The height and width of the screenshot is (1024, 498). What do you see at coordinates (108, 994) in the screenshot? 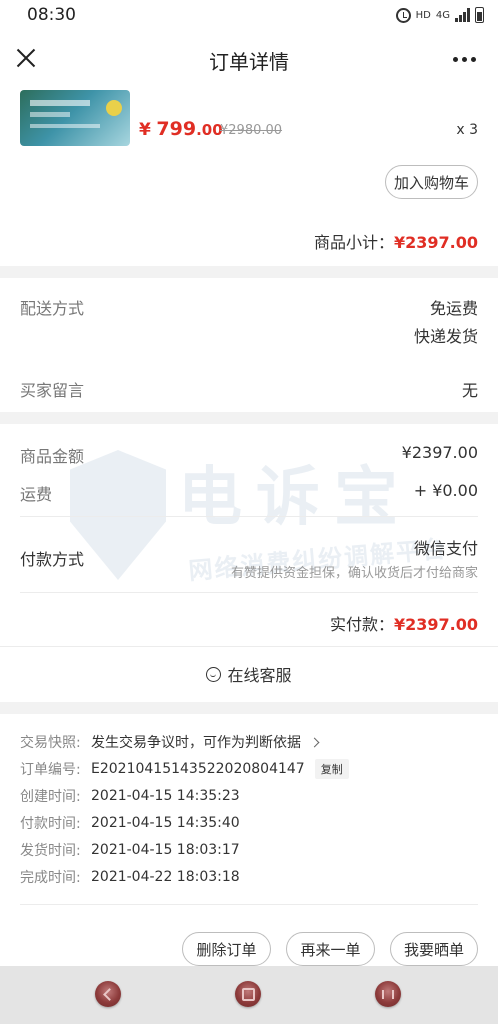
I see `back-icon` at bounding box center [108, 994].